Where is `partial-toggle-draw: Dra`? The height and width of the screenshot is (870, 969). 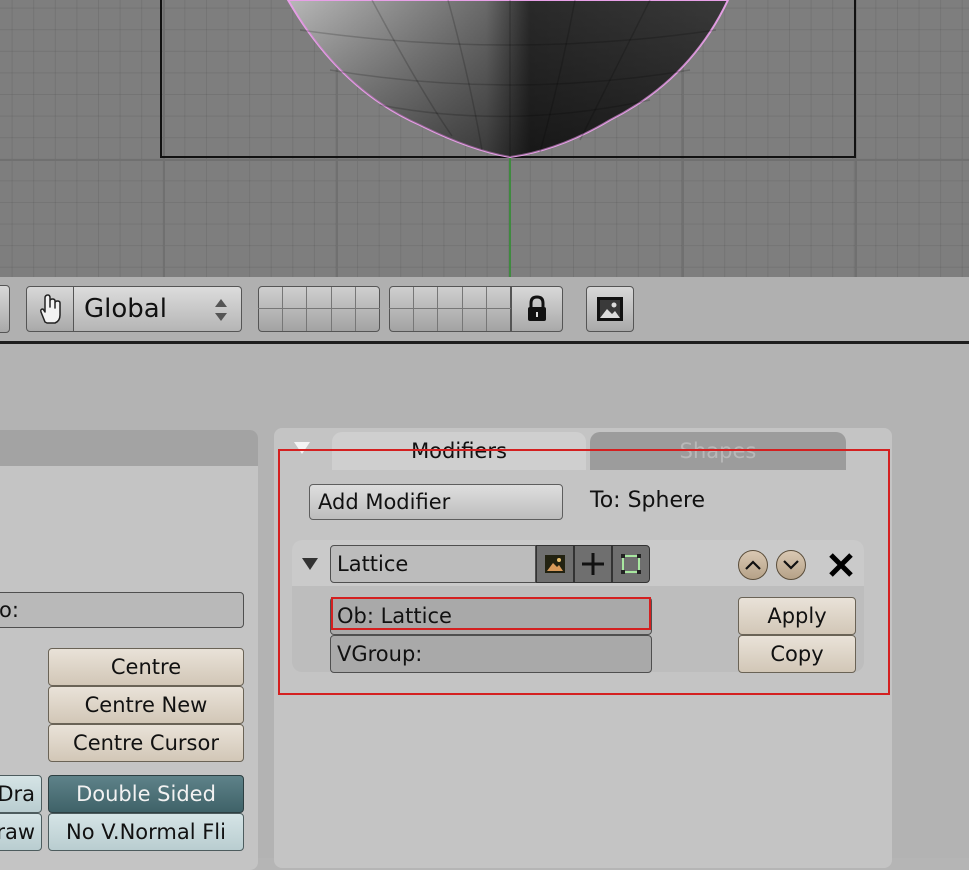 partial-toggle-draw: Dra is located at coordinates (21, 794).